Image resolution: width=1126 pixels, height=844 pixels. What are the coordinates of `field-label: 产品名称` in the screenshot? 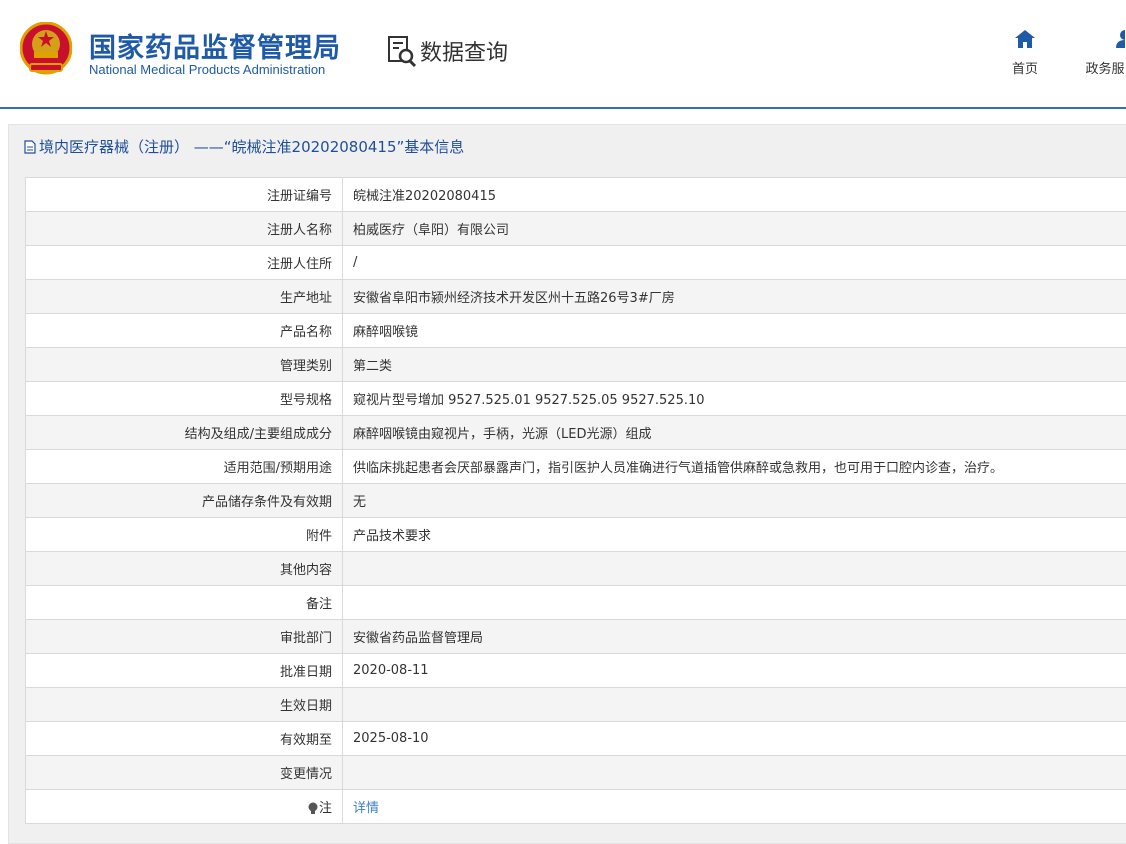 It's located at (184, 331).